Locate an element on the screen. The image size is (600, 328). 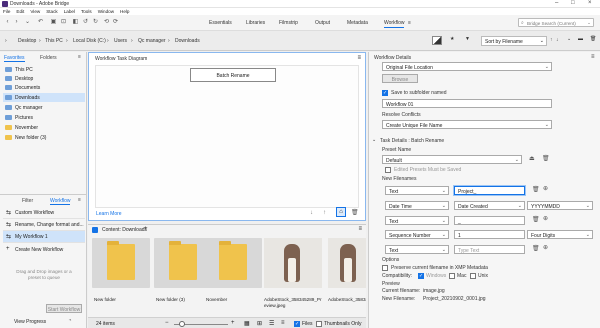
details-view-icon: ☰ is located at coordinates (271, 323).